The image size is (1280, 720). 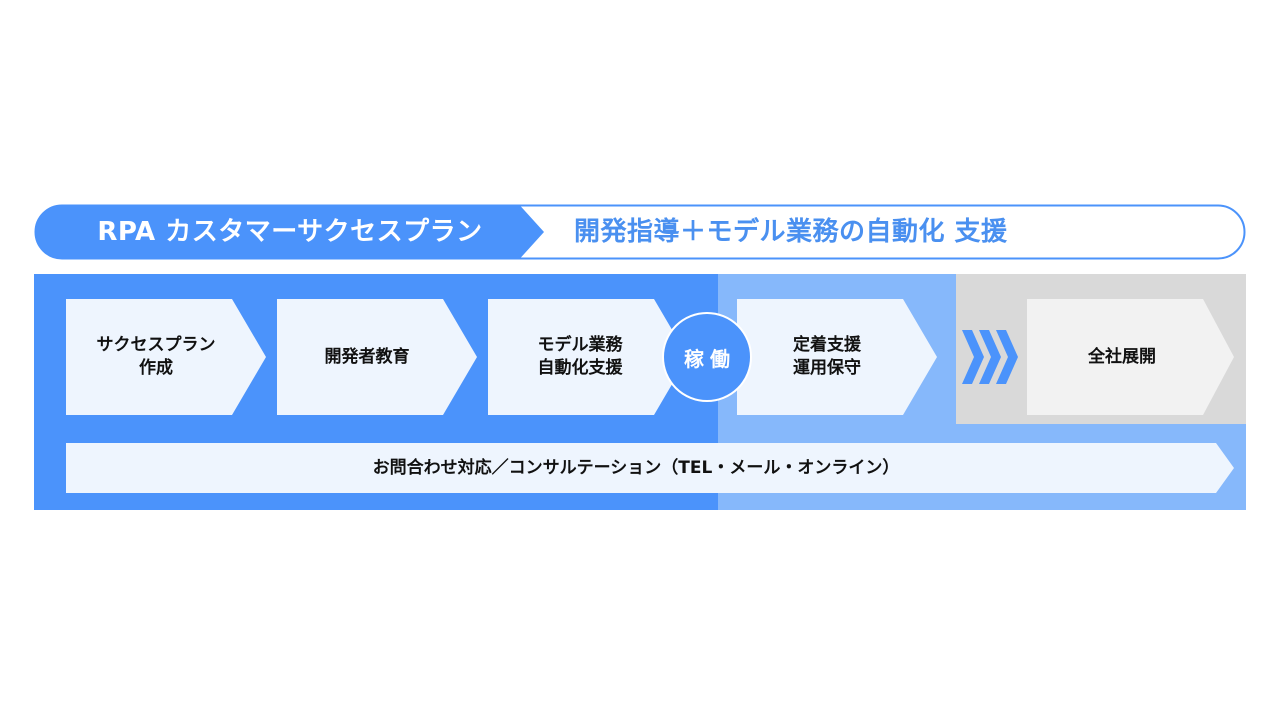 What do you see at coordinates (636, 468) in the screenshot?
I see `bottom-label: お問合わせ対応／コンサルテーション（TEL・メール・オンライン）` at bounding box center [636, 468].